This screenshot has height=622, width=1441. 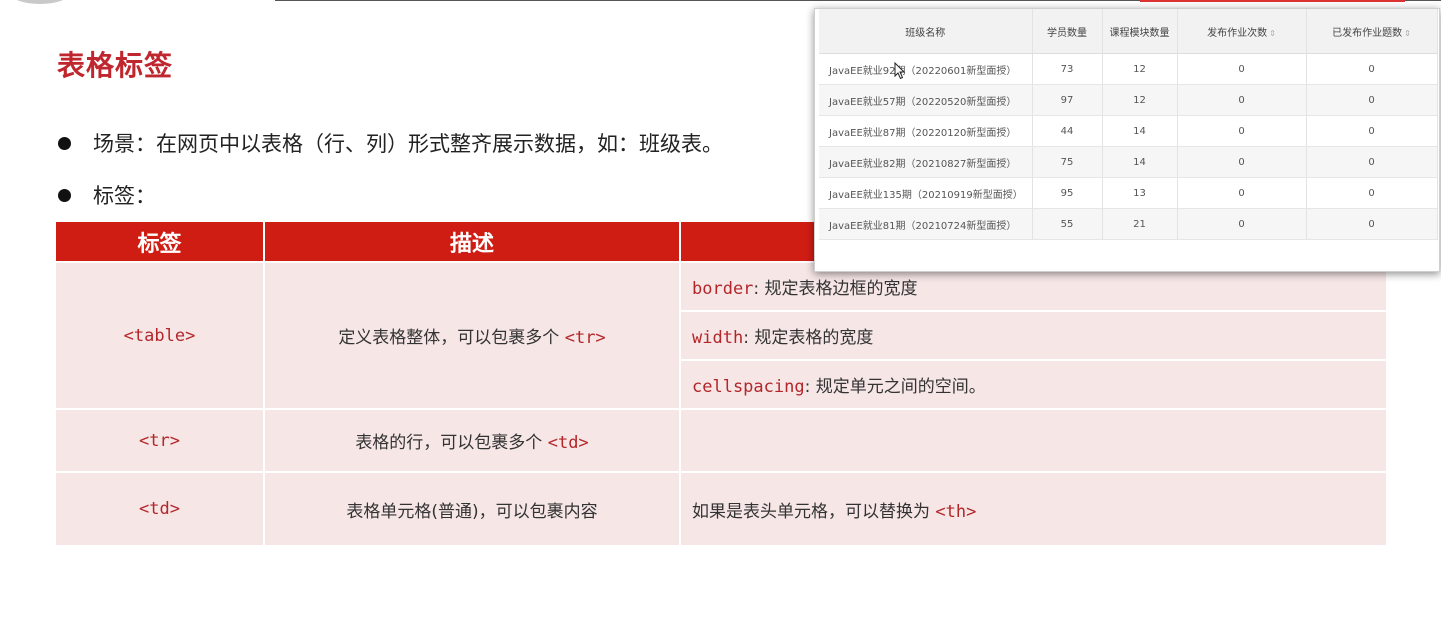 I want to click on module-count-cell: 21, so click(x=1140, y=224).